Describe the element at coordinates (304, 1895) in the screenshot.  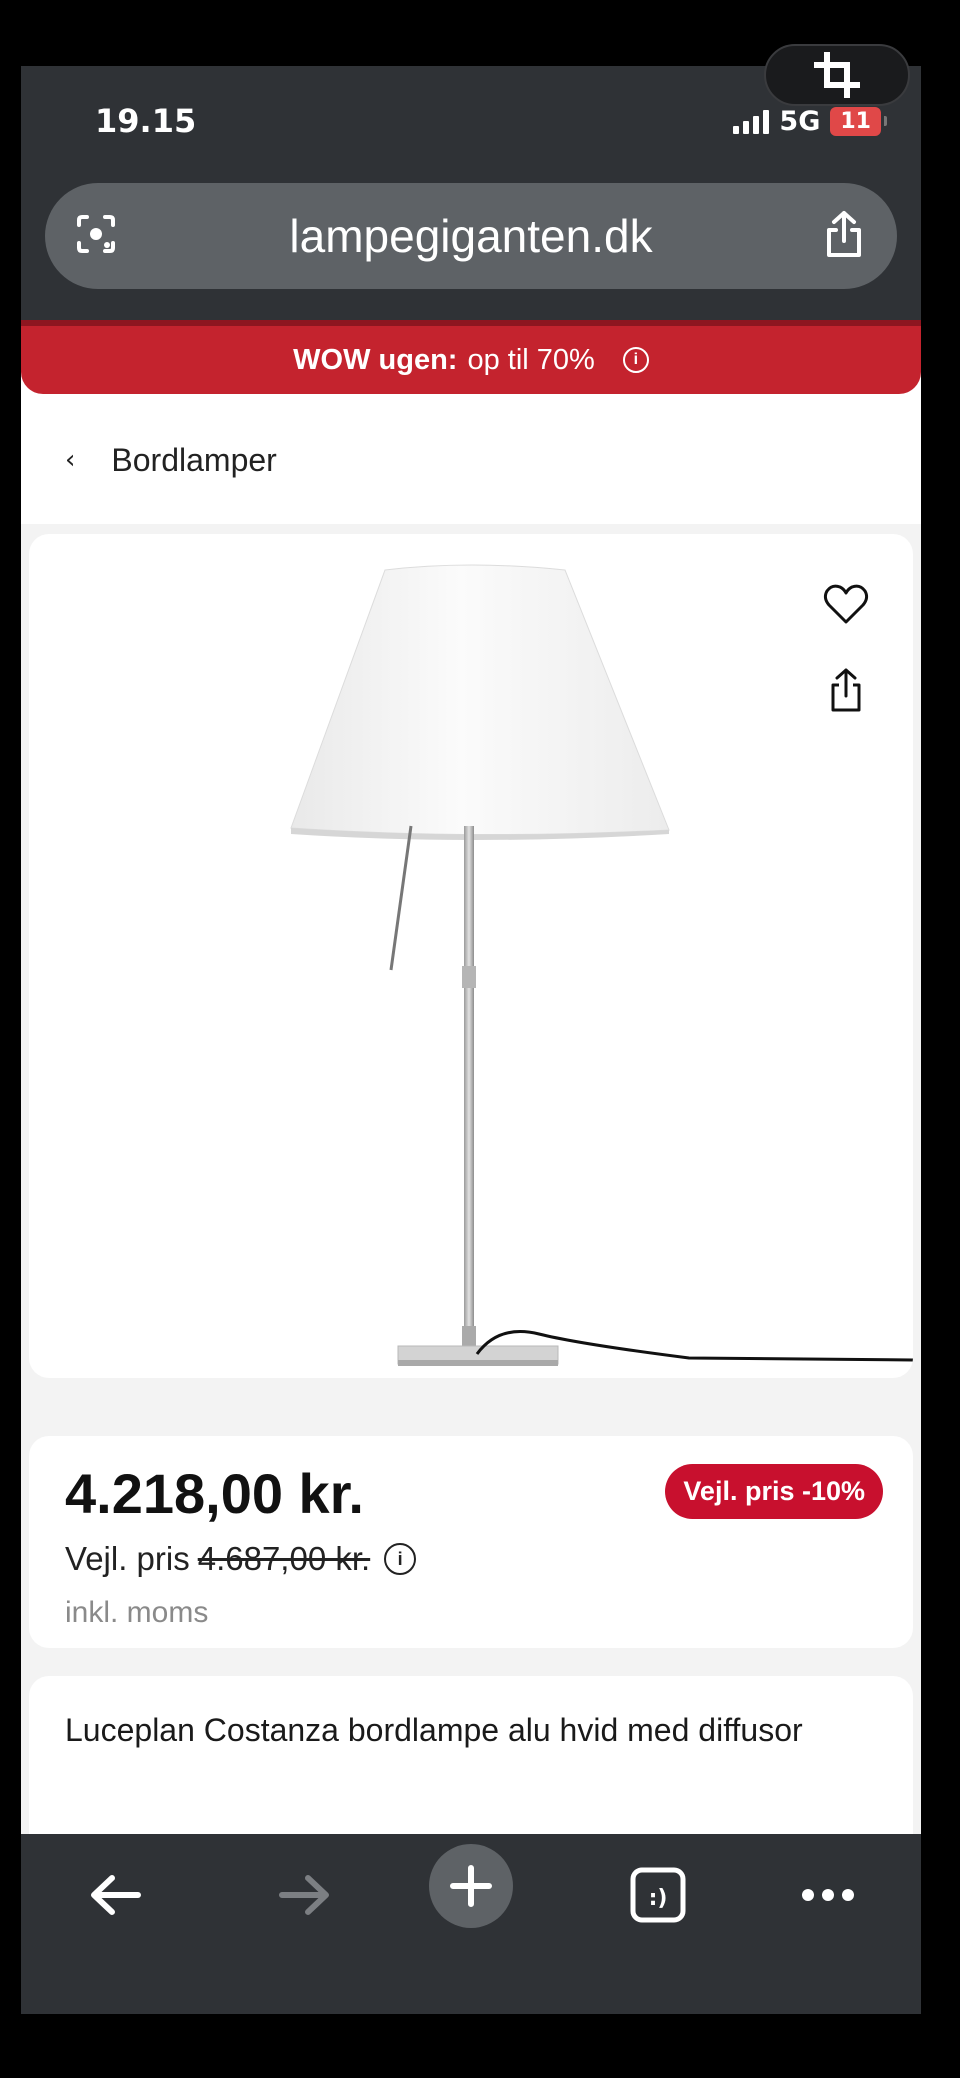
I see `forward-arrow-icon` at that location.